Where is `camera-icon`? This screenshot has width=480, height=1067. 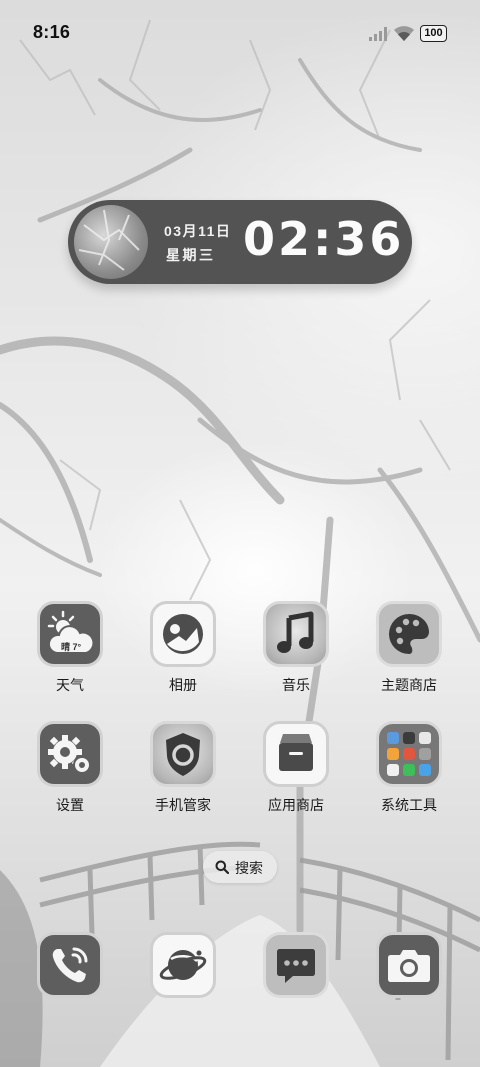 camera-icon is located at coordinates (409, 965).